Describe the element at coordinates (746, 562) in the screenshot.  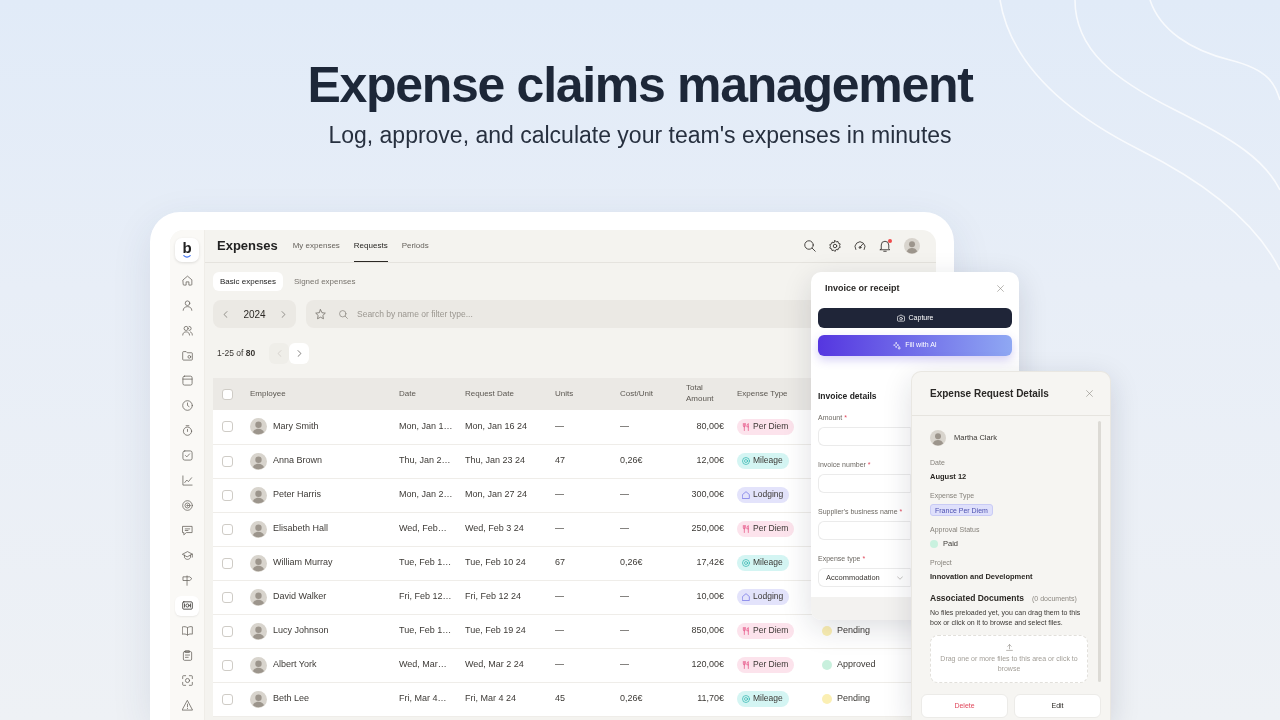
I see `ring-icon` at that location.